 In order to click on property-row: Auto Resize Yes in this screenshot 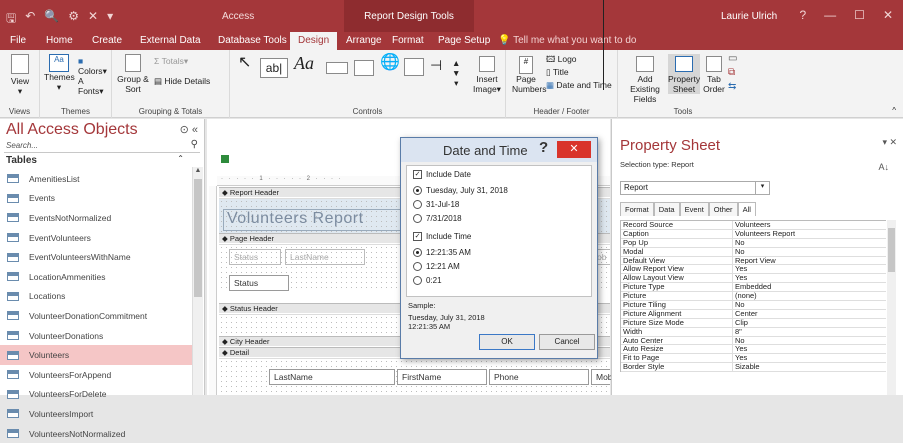, I will do `click(753, 350)`.